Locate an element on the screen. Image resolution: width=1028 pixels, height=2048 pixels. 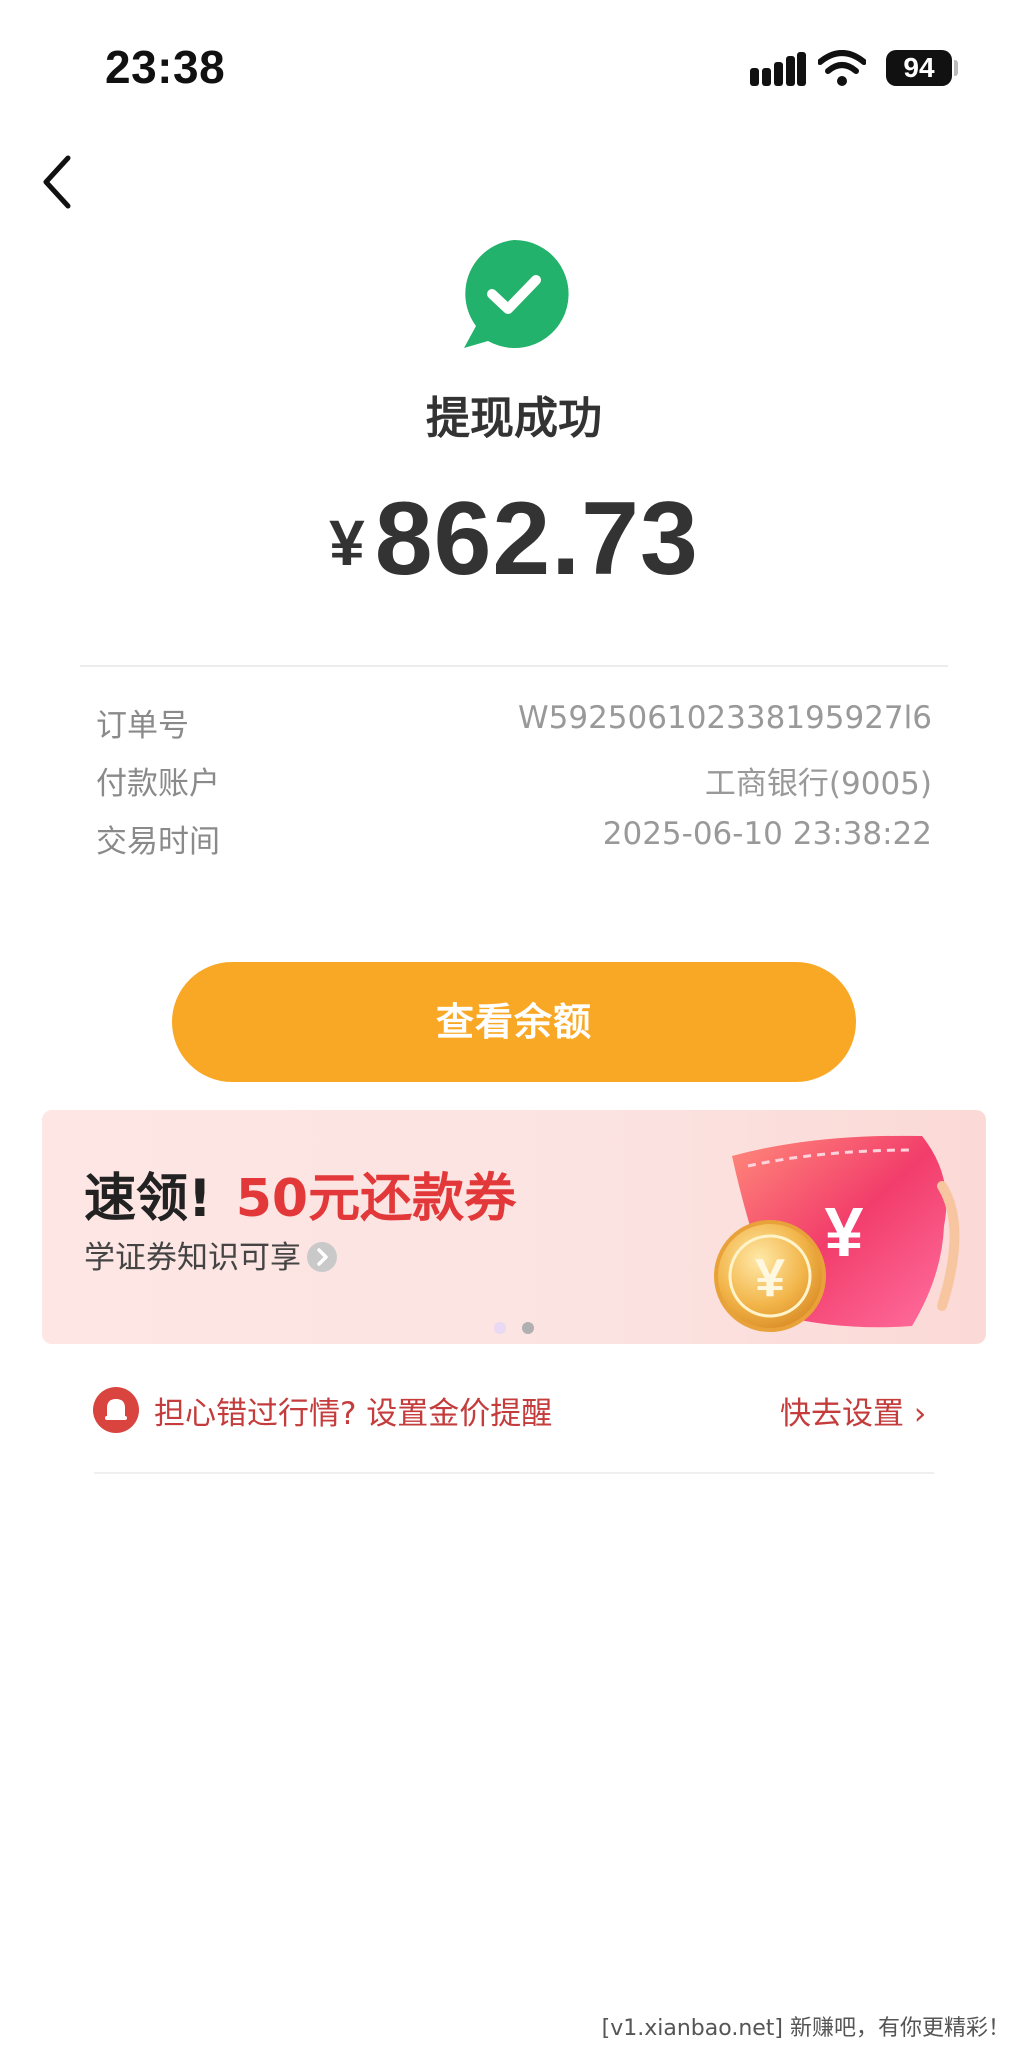
amount: ¥862.73 is located at coordinates (514, 539).